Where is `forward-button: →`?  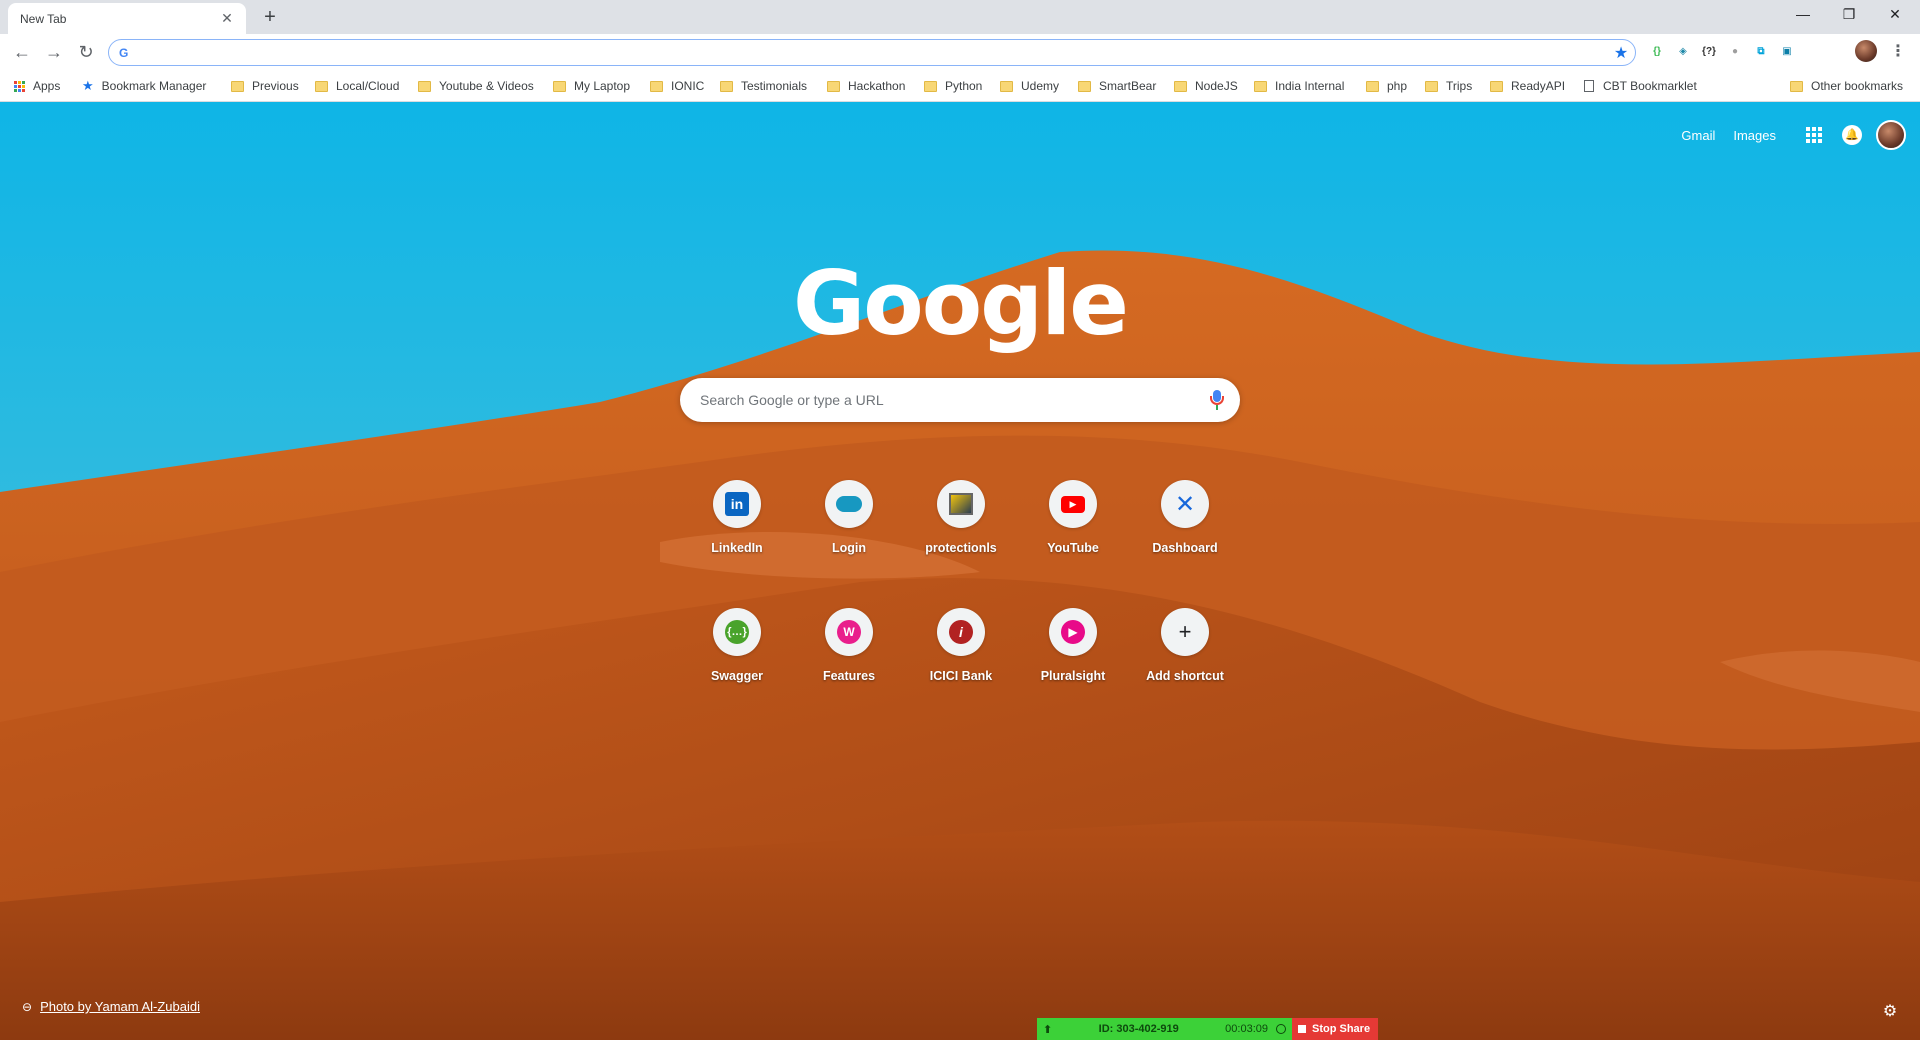
forward-button: → is located at coordinates (54, 52).